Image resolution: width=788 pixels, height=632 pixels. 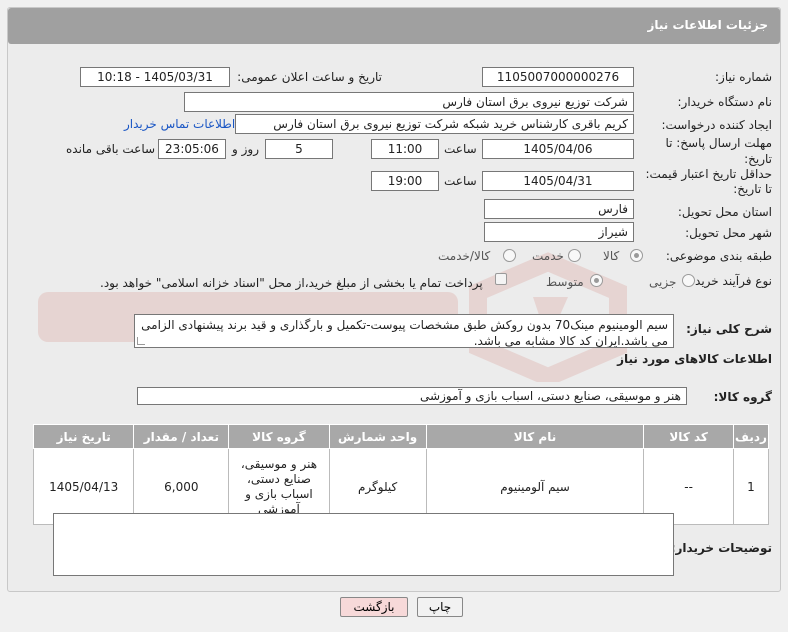 I want to click on remaining-time-label: ساعت باقی مانده, so click(x=111, y=149).